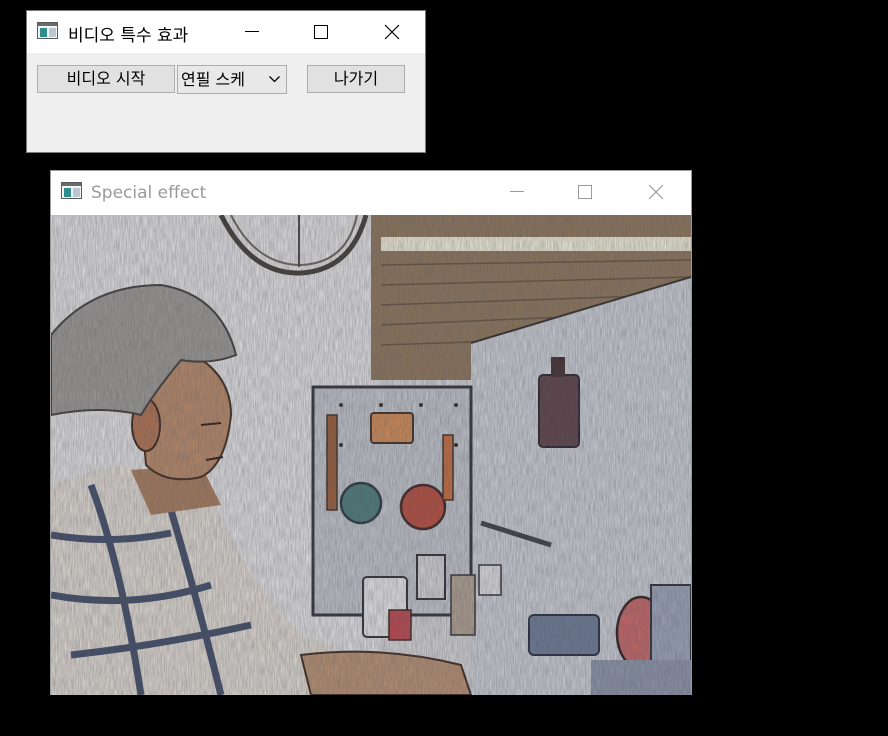 The image size is (888, 736). I want to click on effect-select: 연필 스케, so click(232, 79).